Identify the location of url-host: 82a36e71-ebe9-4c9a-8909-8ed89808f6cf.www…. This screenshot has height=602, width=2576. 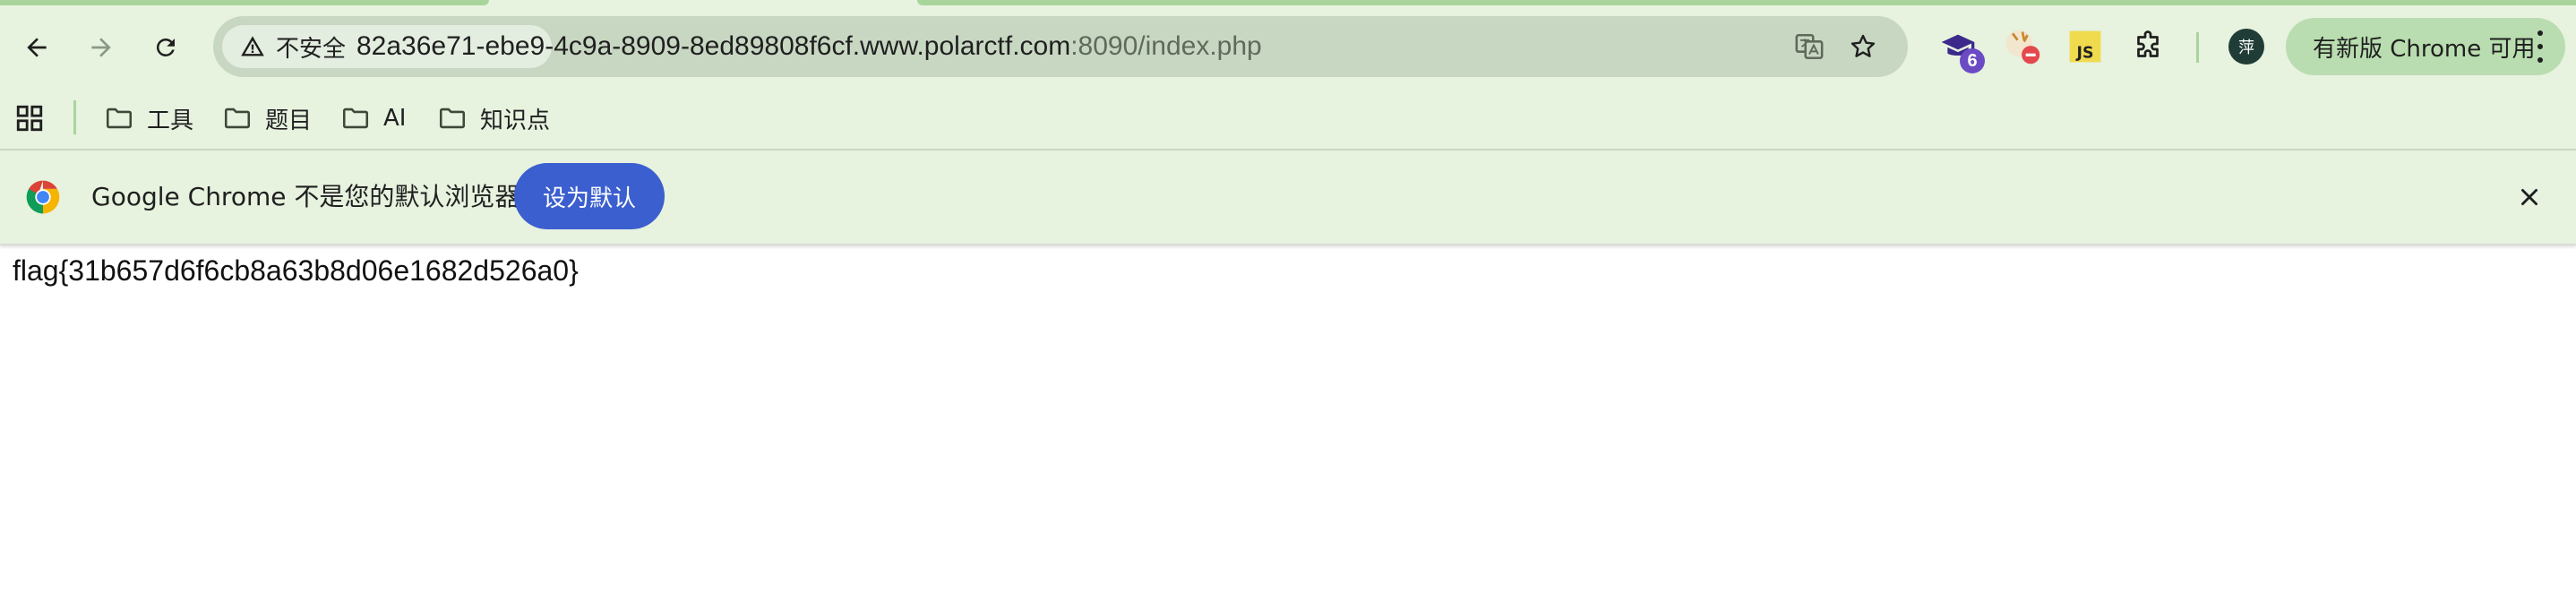
(713, 46).